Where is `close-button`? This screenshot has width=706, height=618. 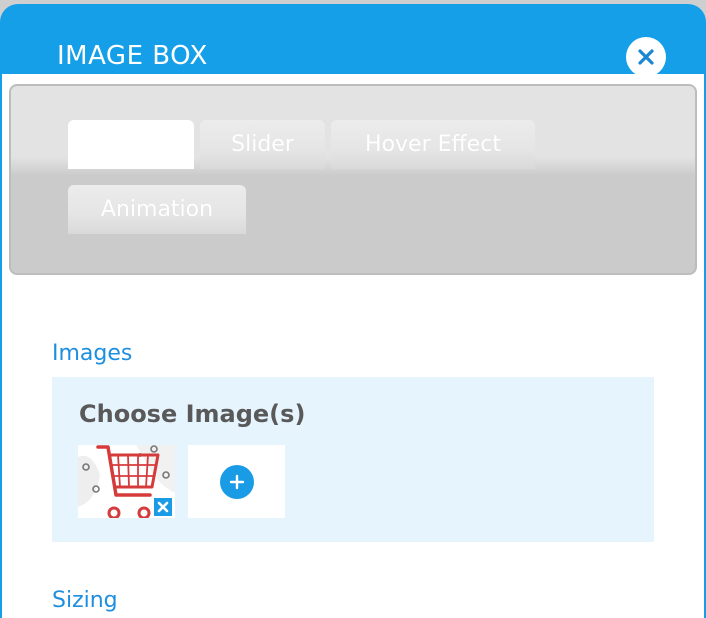 close-button is located at coordinates (646, 57).